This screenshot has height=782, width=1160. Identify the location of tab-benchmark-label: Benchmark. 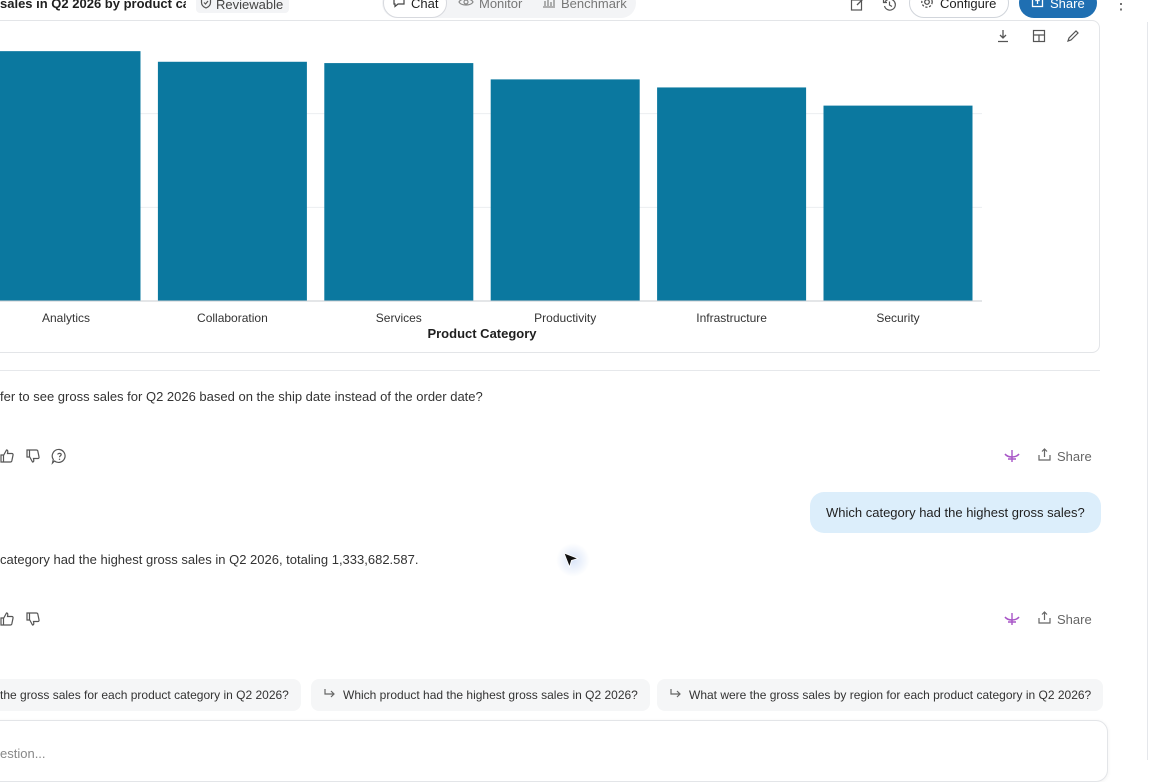
(594, 5).